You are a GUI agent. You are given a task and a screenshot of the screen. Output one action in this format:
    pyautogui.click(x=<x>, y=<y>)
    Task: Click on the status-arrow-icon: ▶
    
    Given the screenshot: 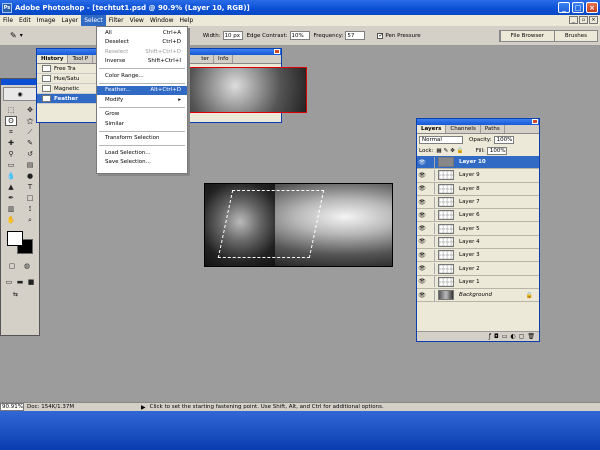 What is the action you would take?
    pyautogui.click(x=143, y=407)
    